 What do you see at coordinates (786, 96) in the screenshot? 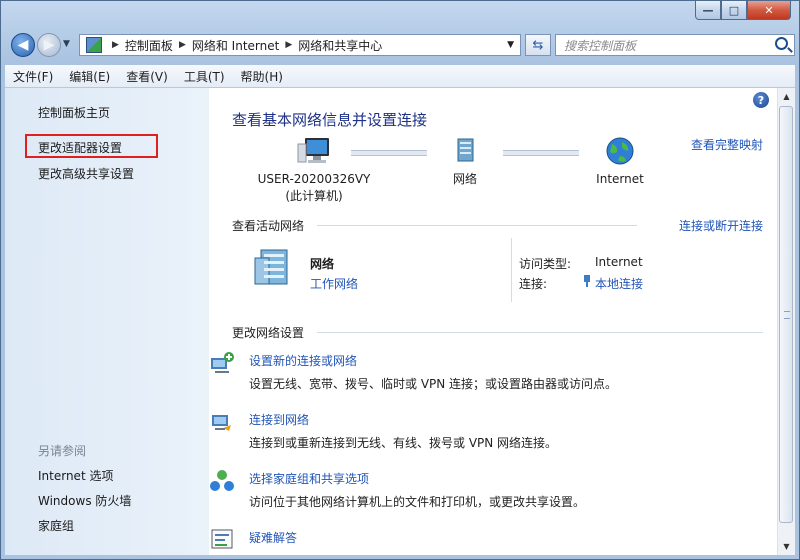
I see `scroll-up-icon: ▲` at bounding box center [786, 96].